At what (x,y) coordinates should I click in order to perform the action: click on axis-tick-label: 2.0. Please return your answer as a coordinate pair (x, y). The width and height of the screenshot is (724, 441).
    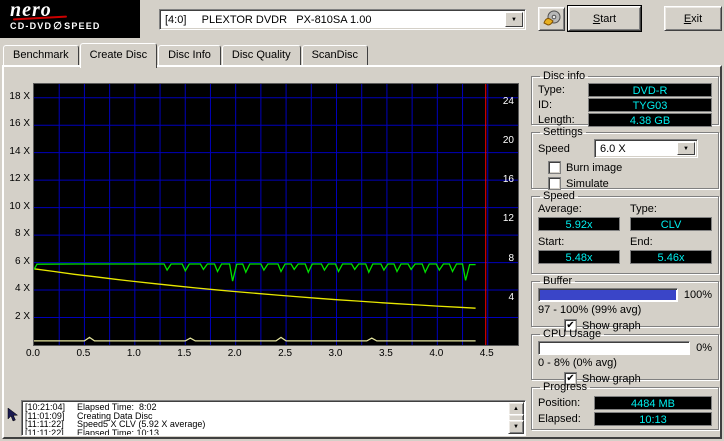
    Looking at the image, I should click on (234, 353).